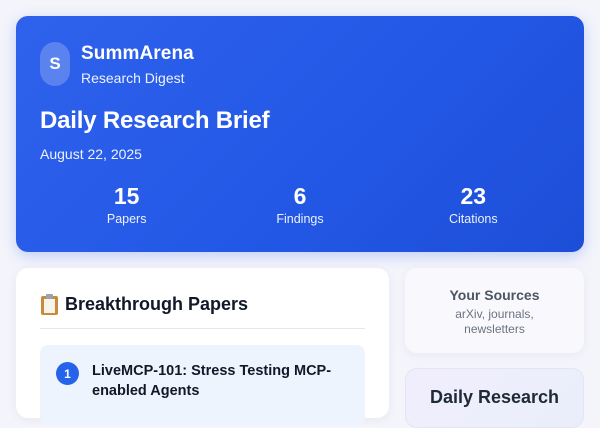 Image resolution: width=600 pixels, height=428 pixels. I want to click on stat-papers: 15 Papers, so click(126, 207).